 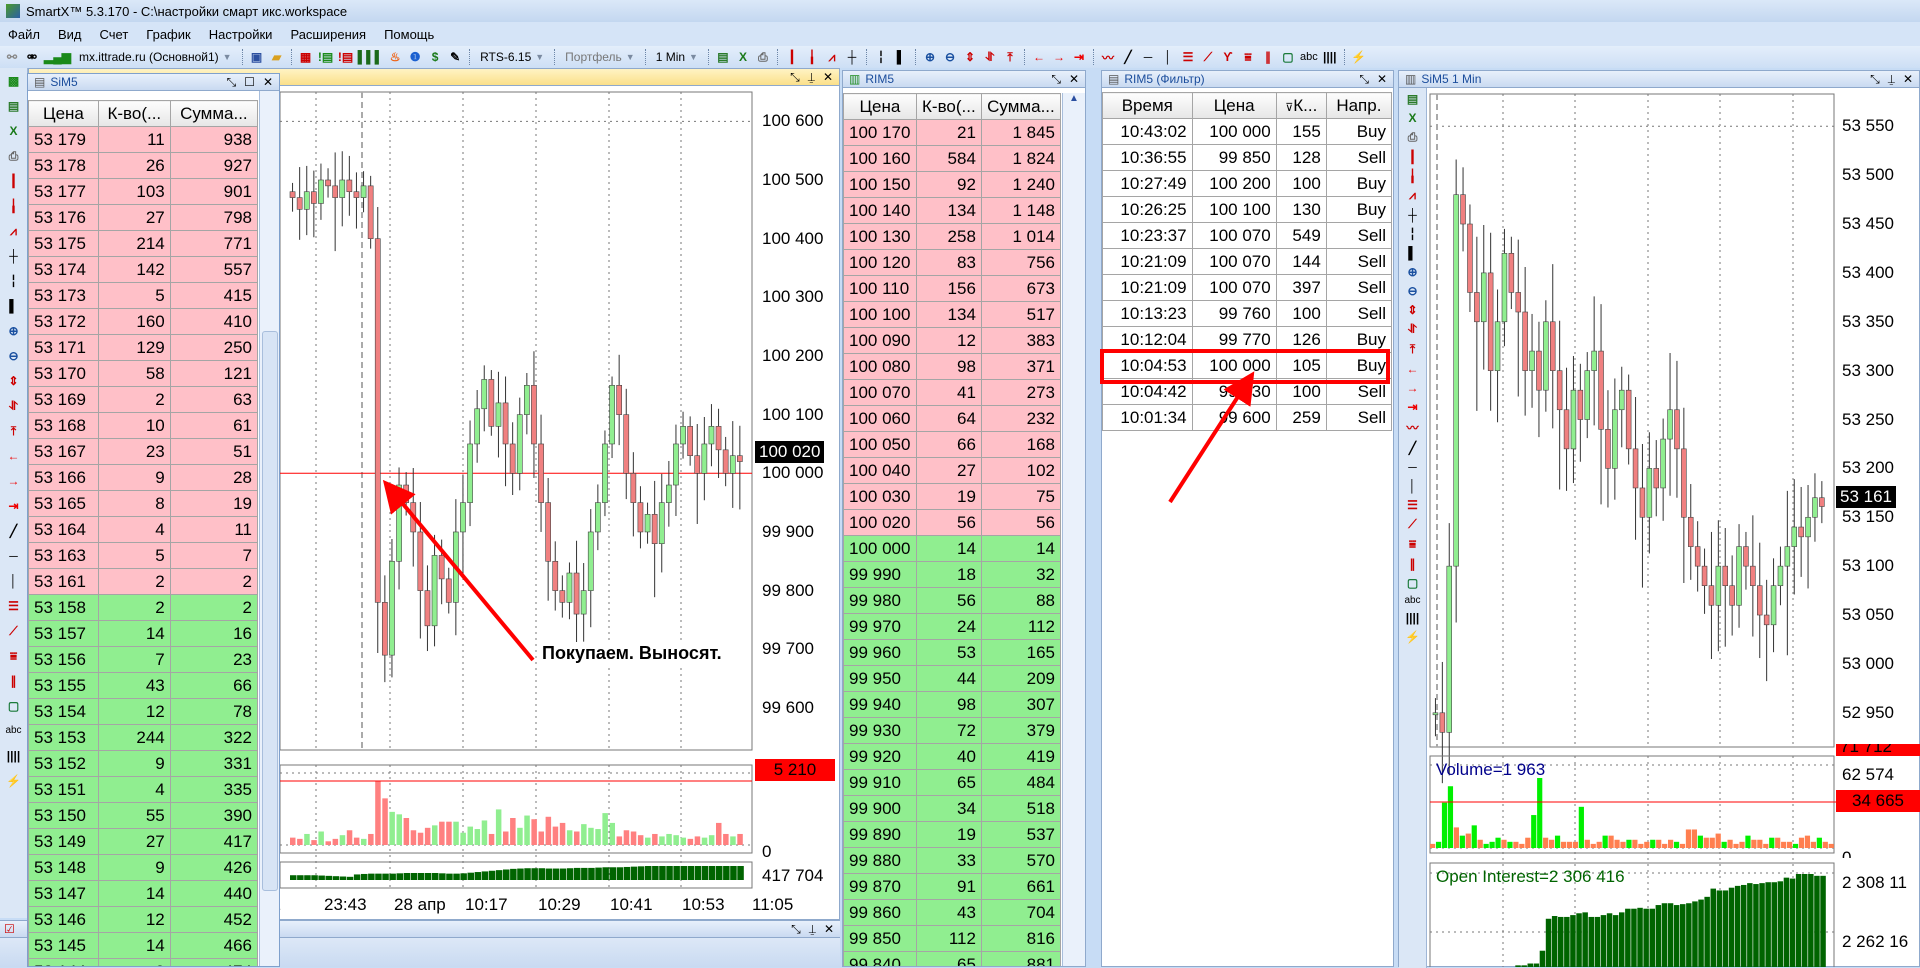 What do you see at coordinates (1891, 79) in the screenshot?
I see `pin-icon: ⍊` at bounding box center [1891, 79].